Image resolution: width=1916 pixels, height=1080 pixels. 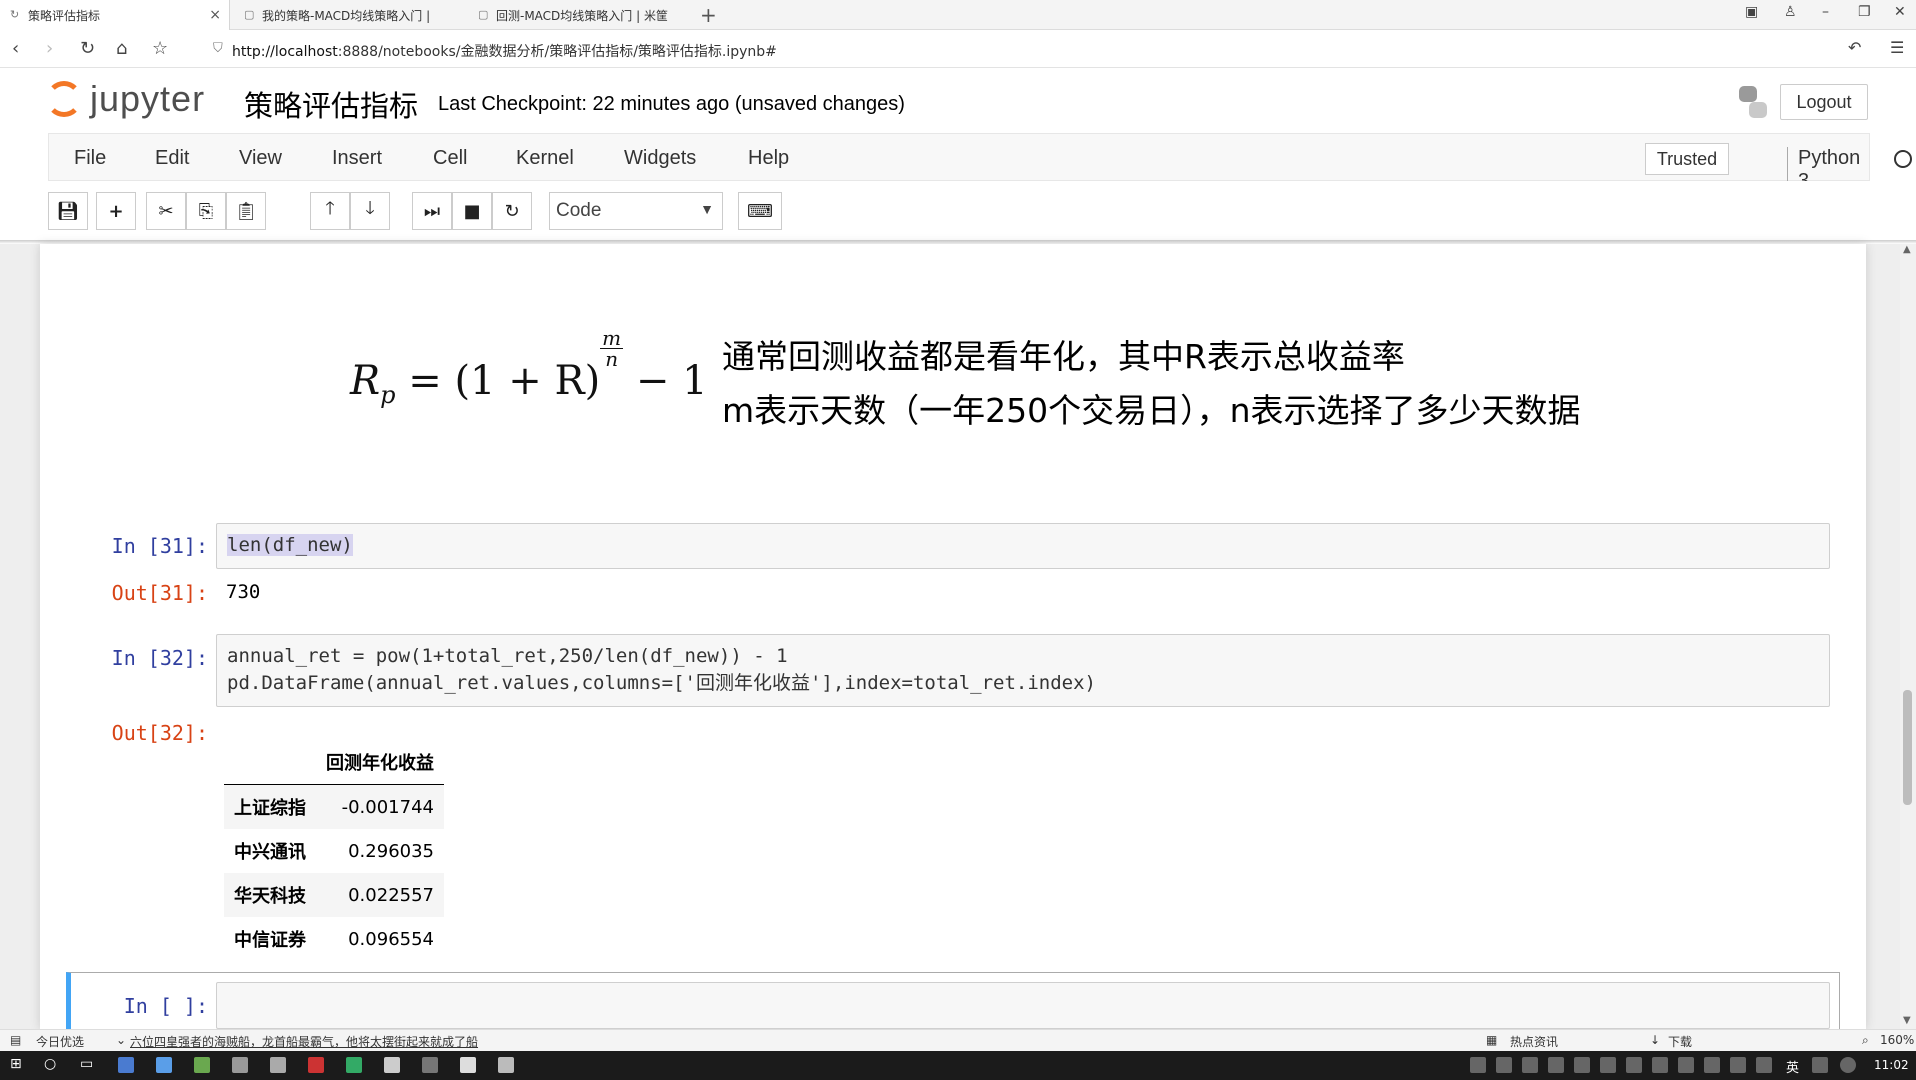 What do you see at coordinates (116, 211) in the screenshot?
I see `insert-cell-button: +` at bounding box center [116, 211].